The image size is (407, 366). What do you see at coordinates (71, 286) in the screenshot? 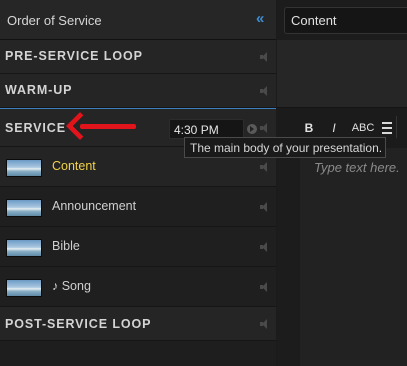
I see `item-label: ♪ Song` at bounding box center [71, 286].